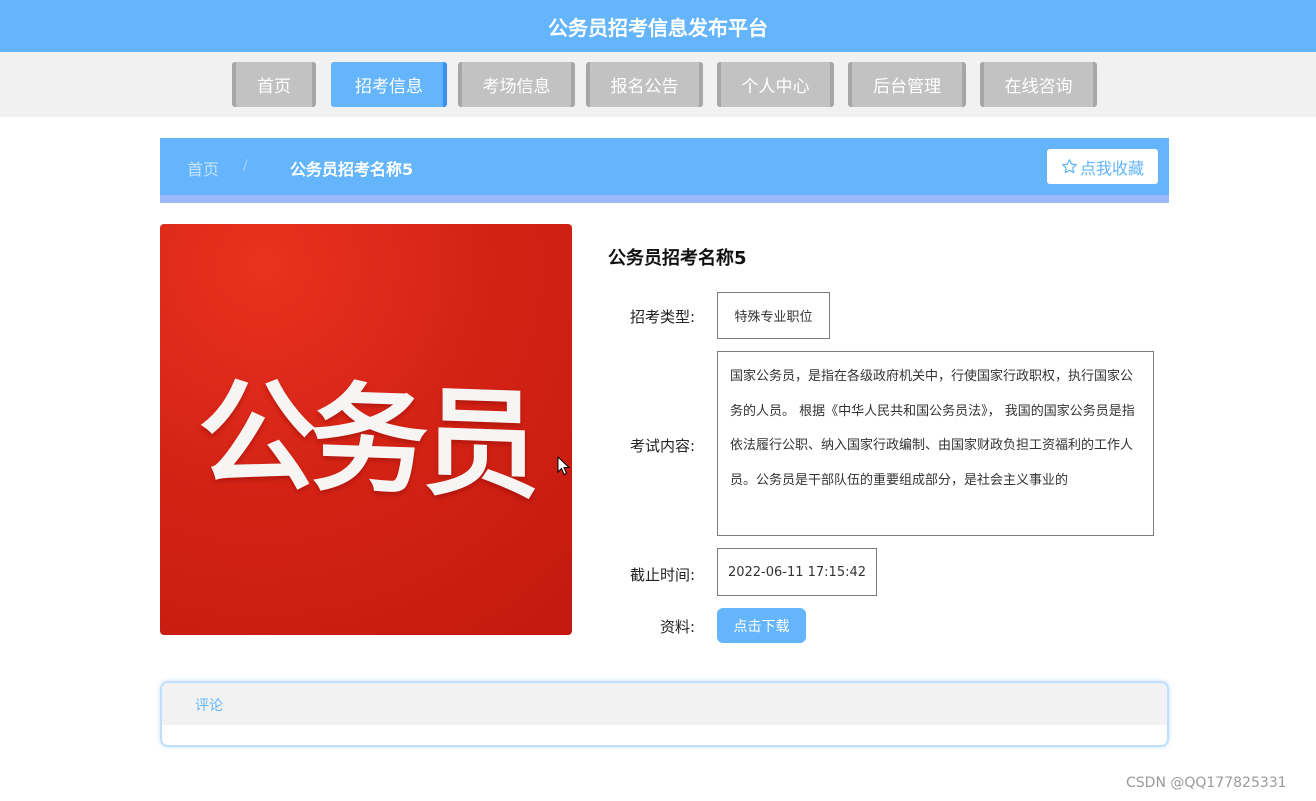 This screenshot has width=1316, height=801. What do you see at coordinates (209, 705) in the screenshot?
I see `comment-tab: 评论` at bounding box center [209, 705].